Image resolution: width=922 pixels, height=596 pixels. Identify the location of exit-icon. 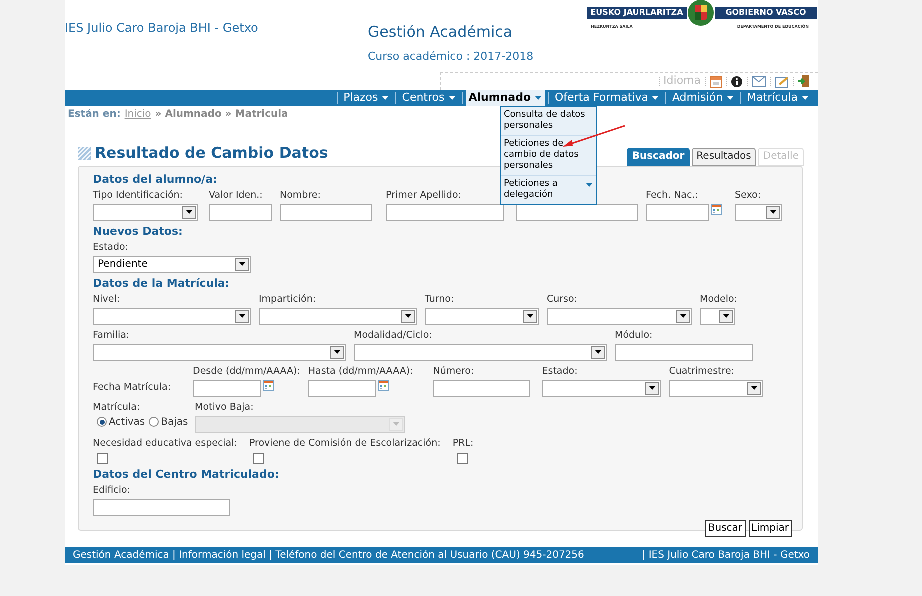
(804, 81).